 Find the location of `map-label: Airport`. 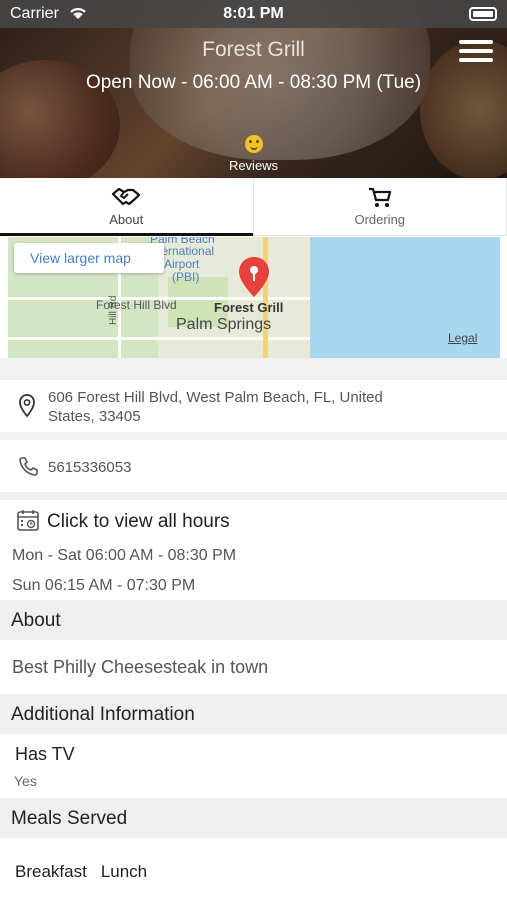

map-label: Airport is located at coordinates (182, 264).